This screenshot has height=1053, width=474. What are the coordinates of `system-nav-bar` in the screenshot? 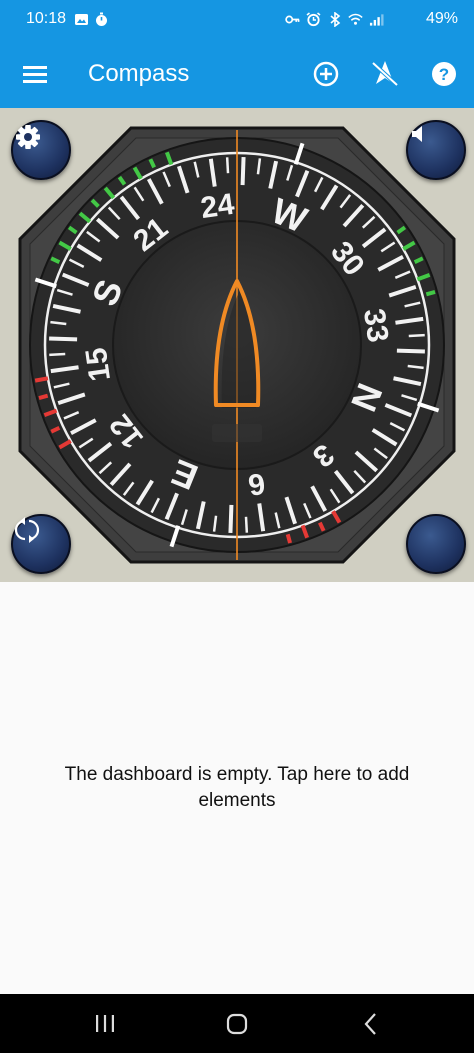 It's located at (237, 1023).